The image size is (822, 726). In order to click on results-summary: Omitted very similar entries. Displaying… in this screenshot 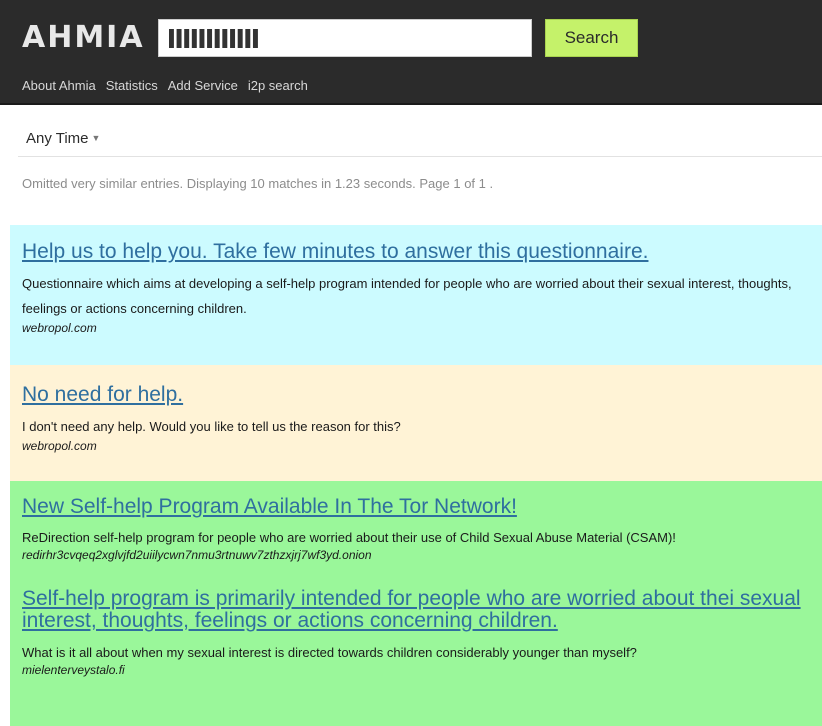, I will do `click(258, 183)`.